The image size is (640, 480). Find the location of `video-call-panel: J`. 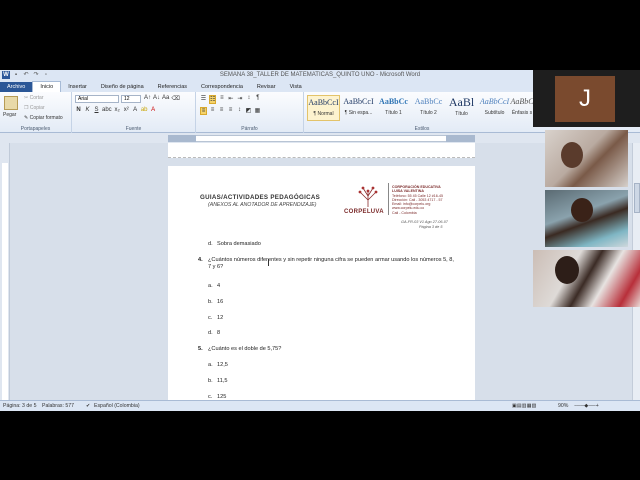

video-call-panel: J is located at coordinates (586, 190).